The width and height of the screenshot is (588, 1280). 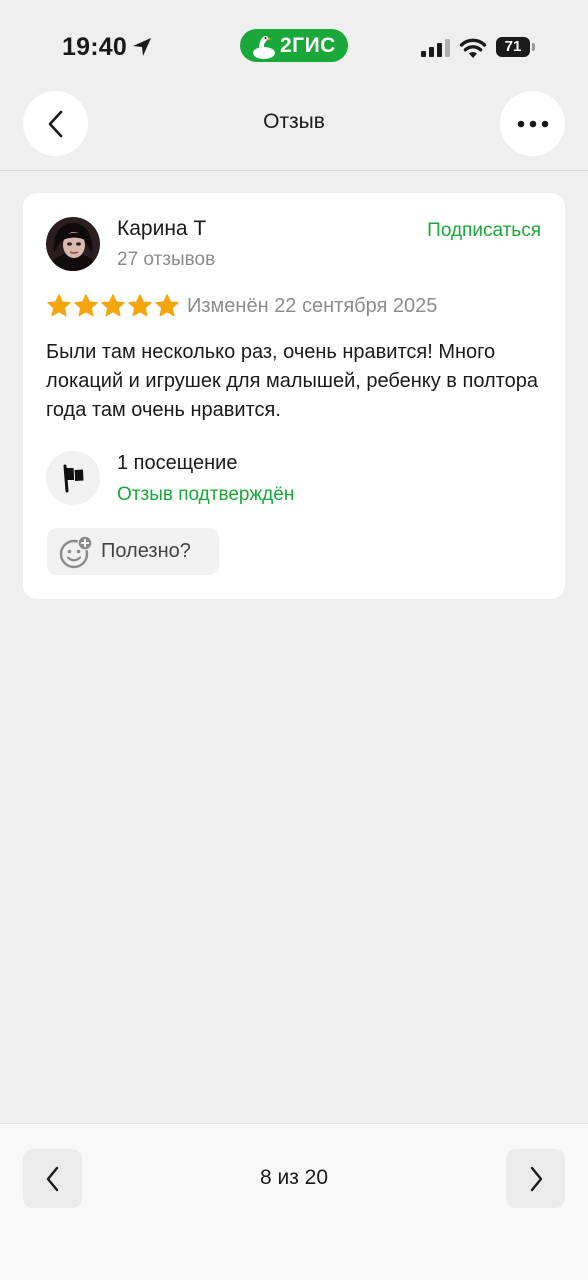 I want to click on avatar, so click(x=73, y=244).